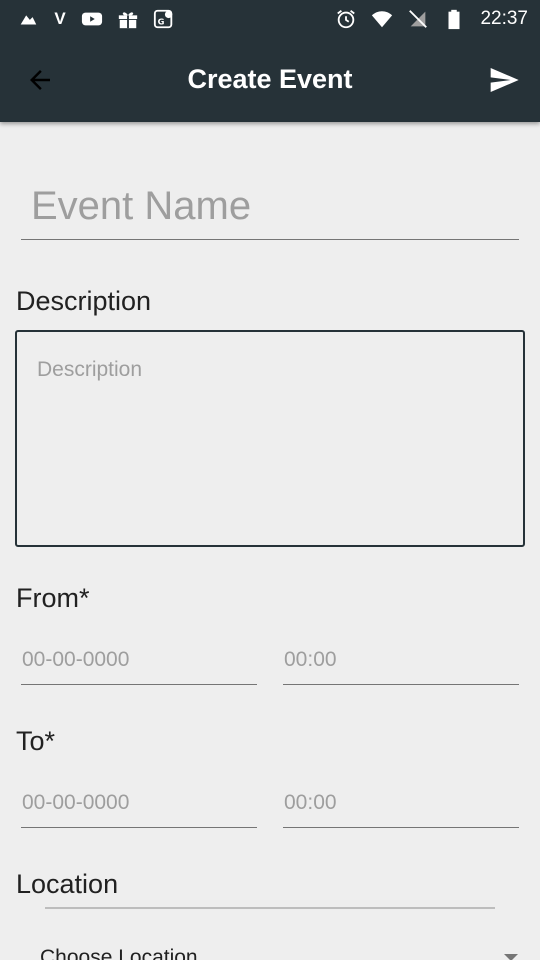 This screenshot has height=960, width=540. I want to click on wifi-icon, so click(382, 19).